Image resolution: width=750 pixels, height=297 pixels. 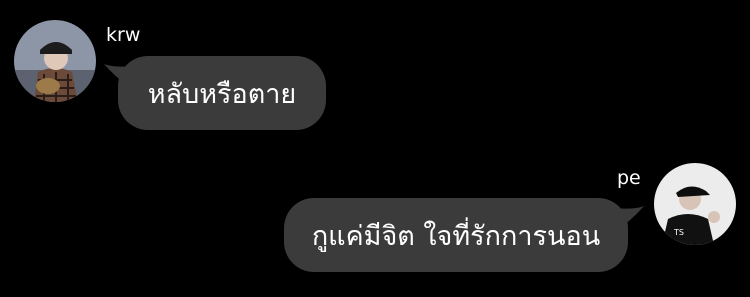 I want to click on message-text-krw: หลับหรือตาย, so click(x=222, y=94).